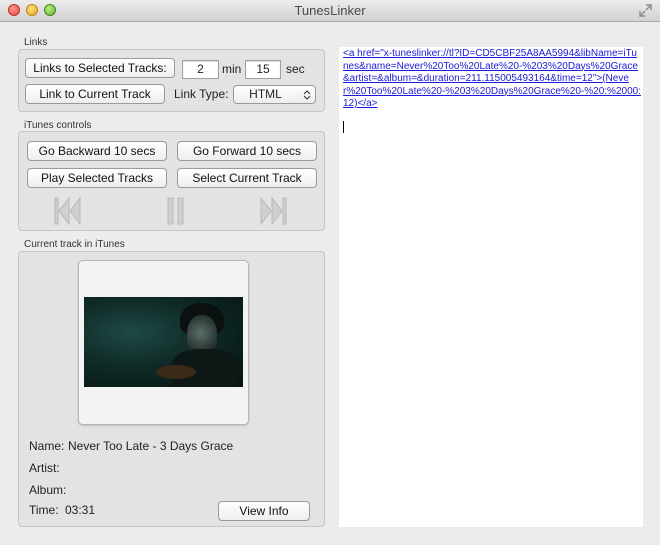 The width and height of the screenshot is (660, 545). Describe the element at coordinates (247, 178) in the screenshot. I see `select-current-track-button: Select Current Track` at that location.